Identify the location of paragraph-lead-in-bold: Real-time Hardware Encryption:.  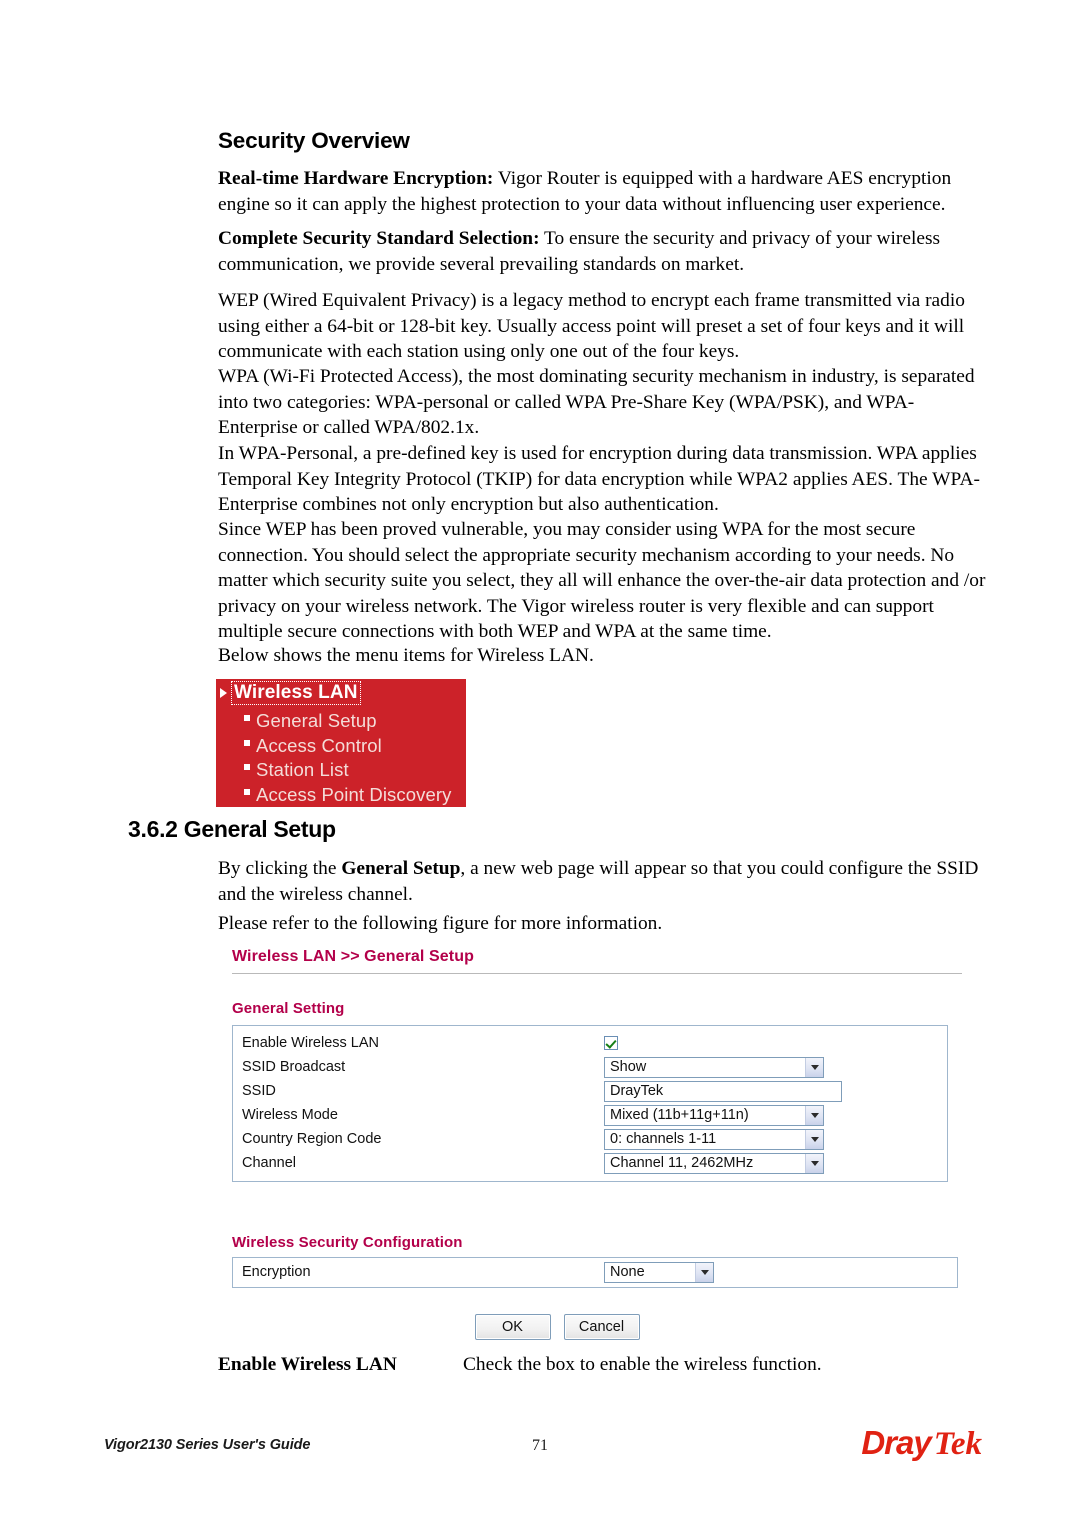
(356, 178).